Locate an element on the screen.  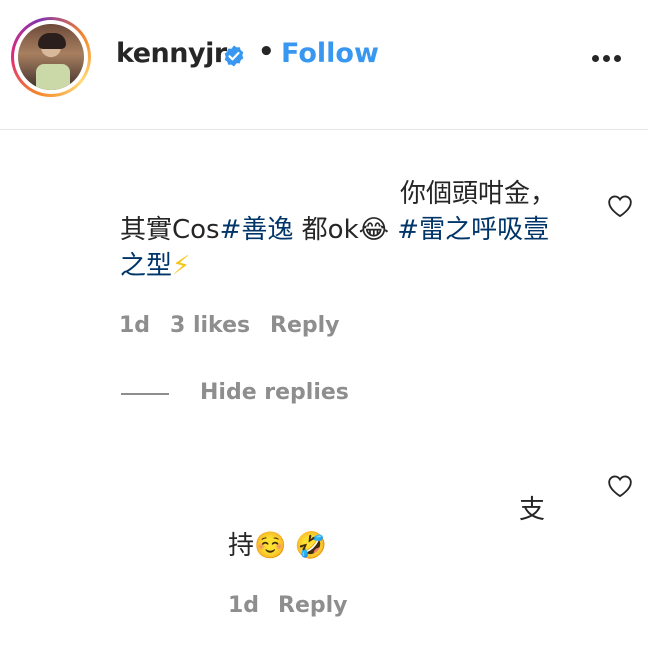
hashtag-link-continued: 之型 is located at coordinates (146, 266).